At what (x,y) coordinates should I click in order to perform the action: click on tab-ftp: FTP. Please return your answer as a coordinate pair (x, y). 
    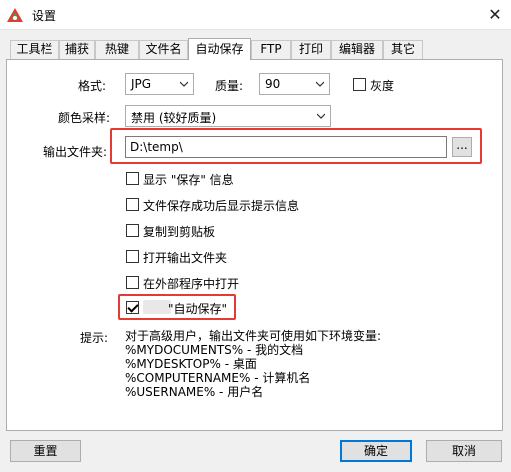
    Looking at the image, I should click on (271, 49).